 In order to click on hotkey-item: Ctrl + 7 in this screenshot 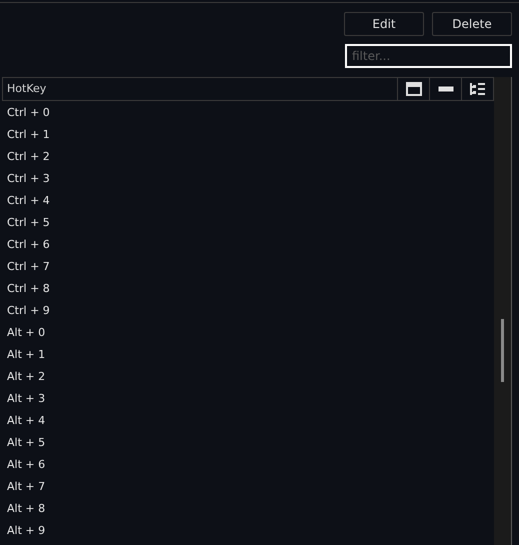, I will do `click(28, 267)`.